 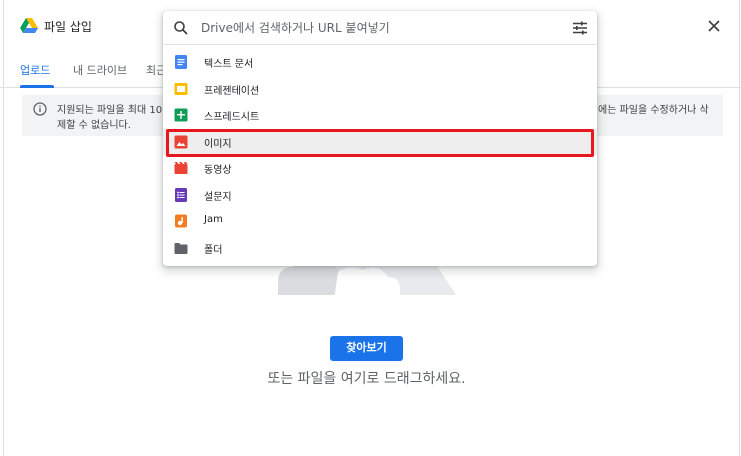 I want to click on dialog-title: 파일 삽입, so click(x=68, y=27).